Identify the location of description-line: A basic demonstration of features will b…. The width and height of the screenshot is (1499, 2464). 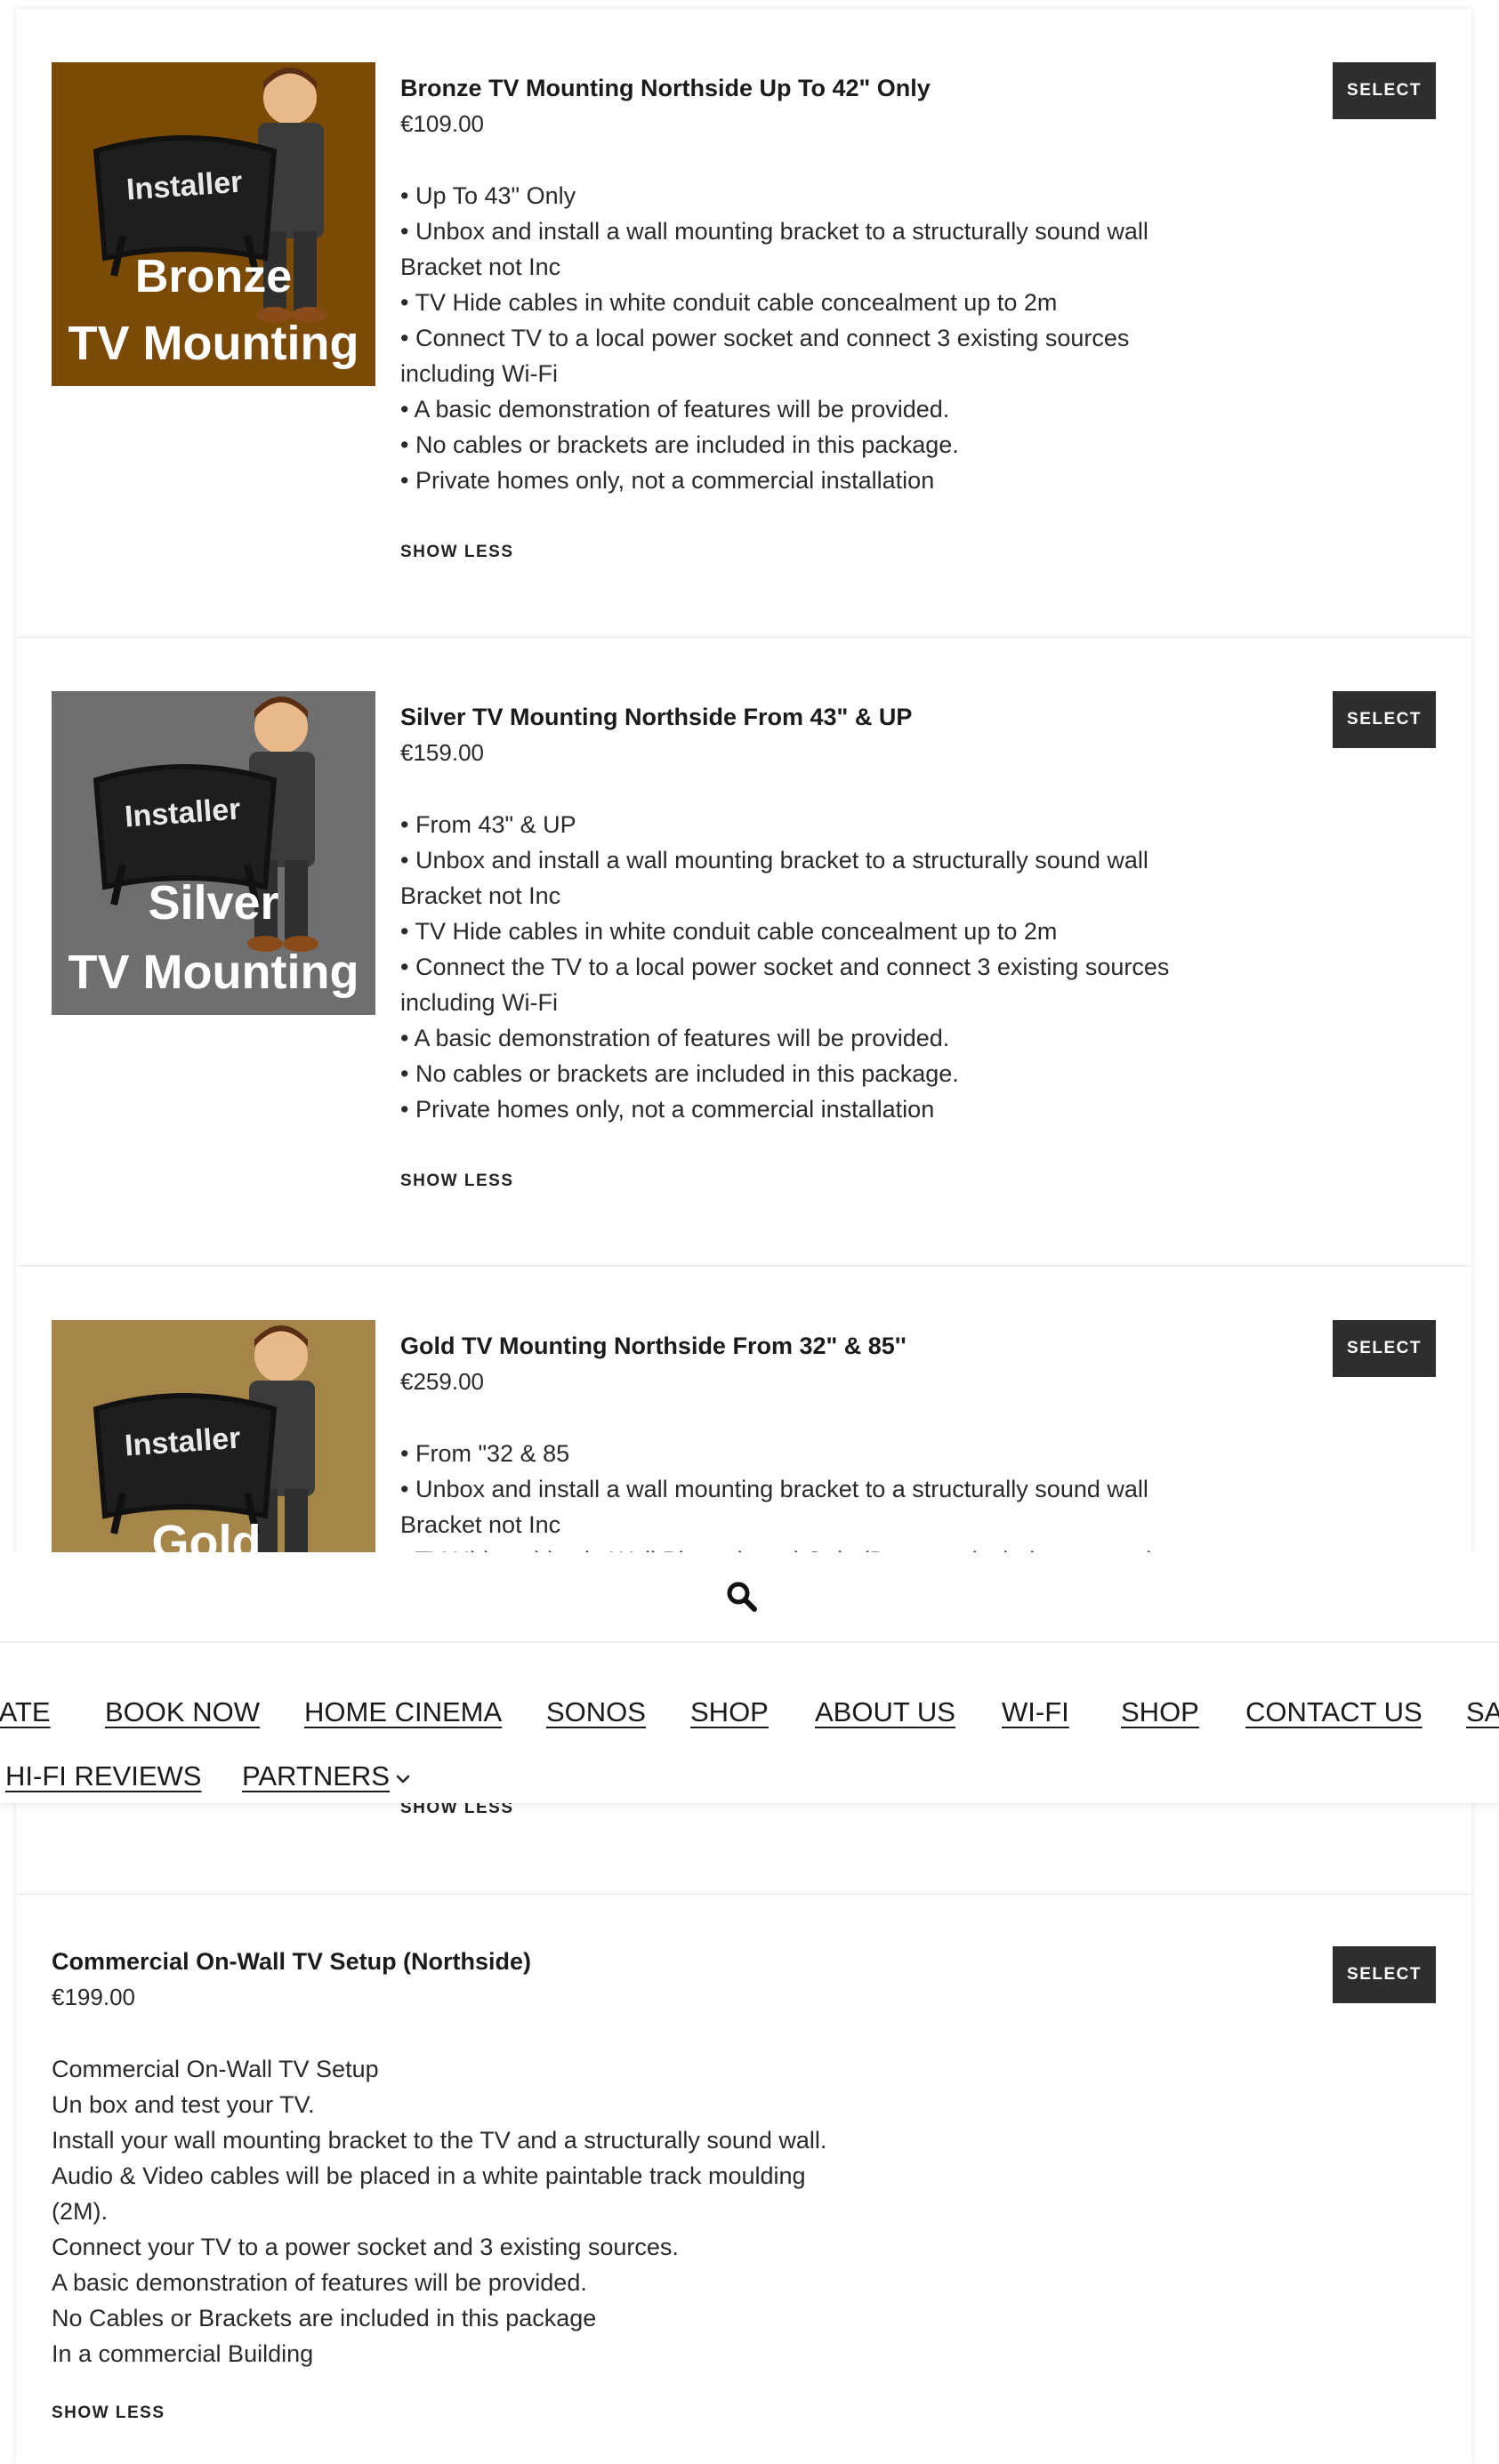
(320, 2282).